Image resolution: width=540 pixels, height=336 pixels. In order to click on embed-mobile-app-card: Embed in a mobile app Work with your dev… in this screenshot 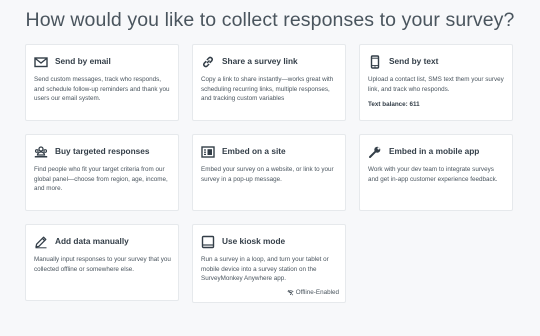, I will do `click(436, 172)`.